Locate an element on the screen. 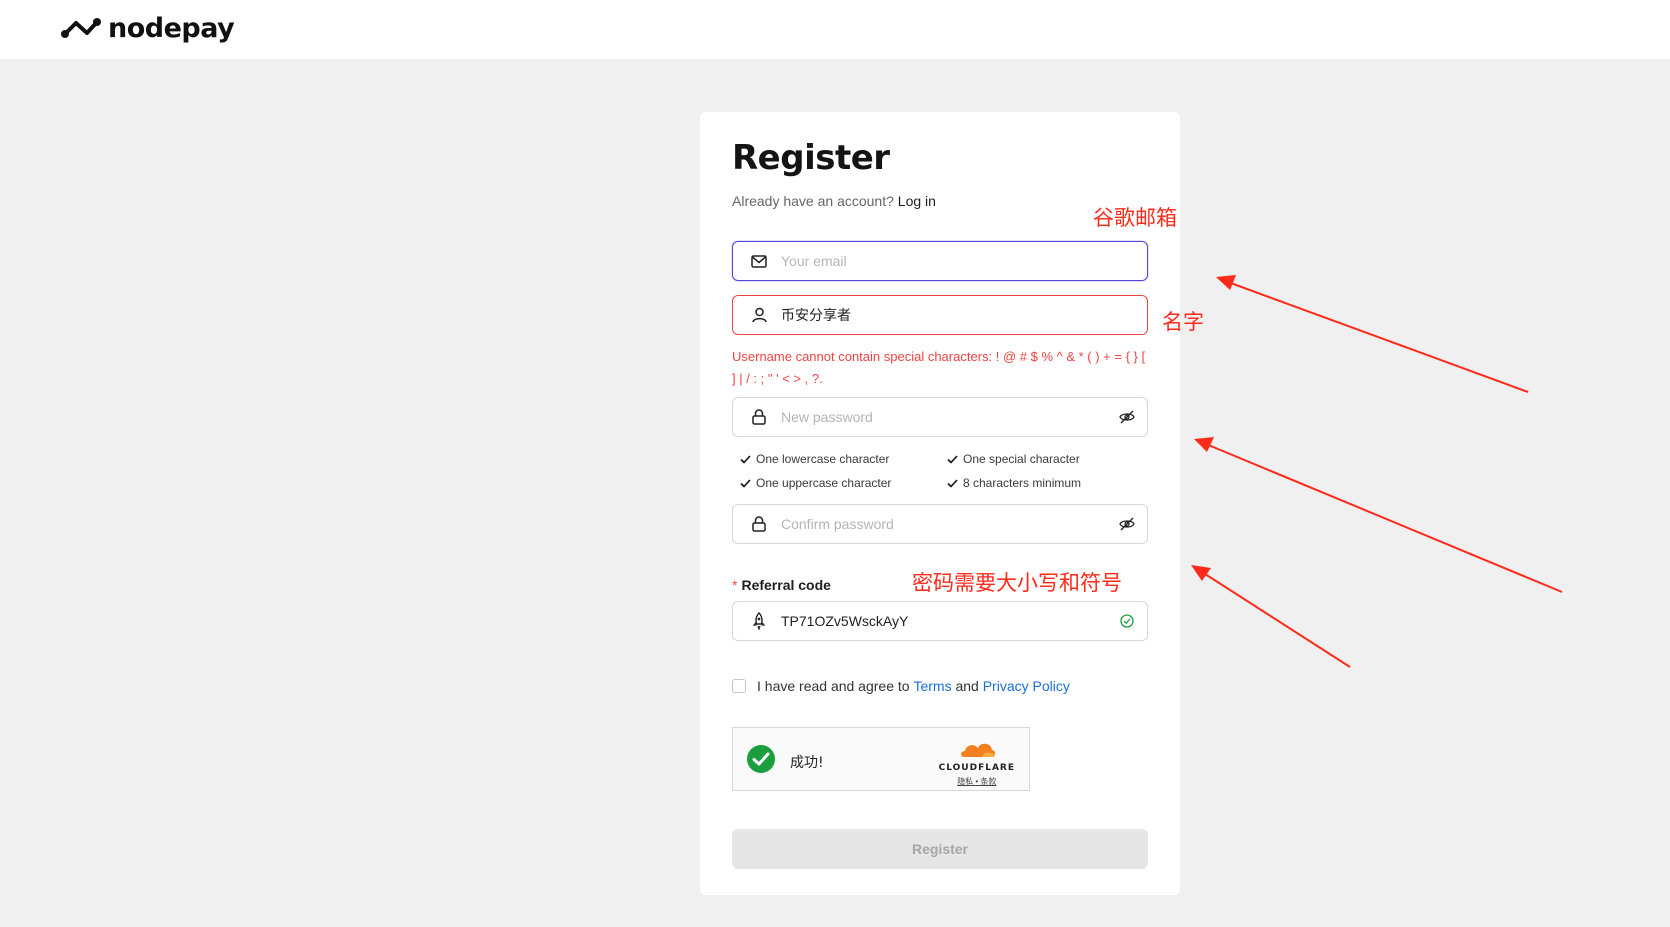 The width and height of the screenshot is (1670, 927). confirm-password-input is located at coordinates (942, 524).